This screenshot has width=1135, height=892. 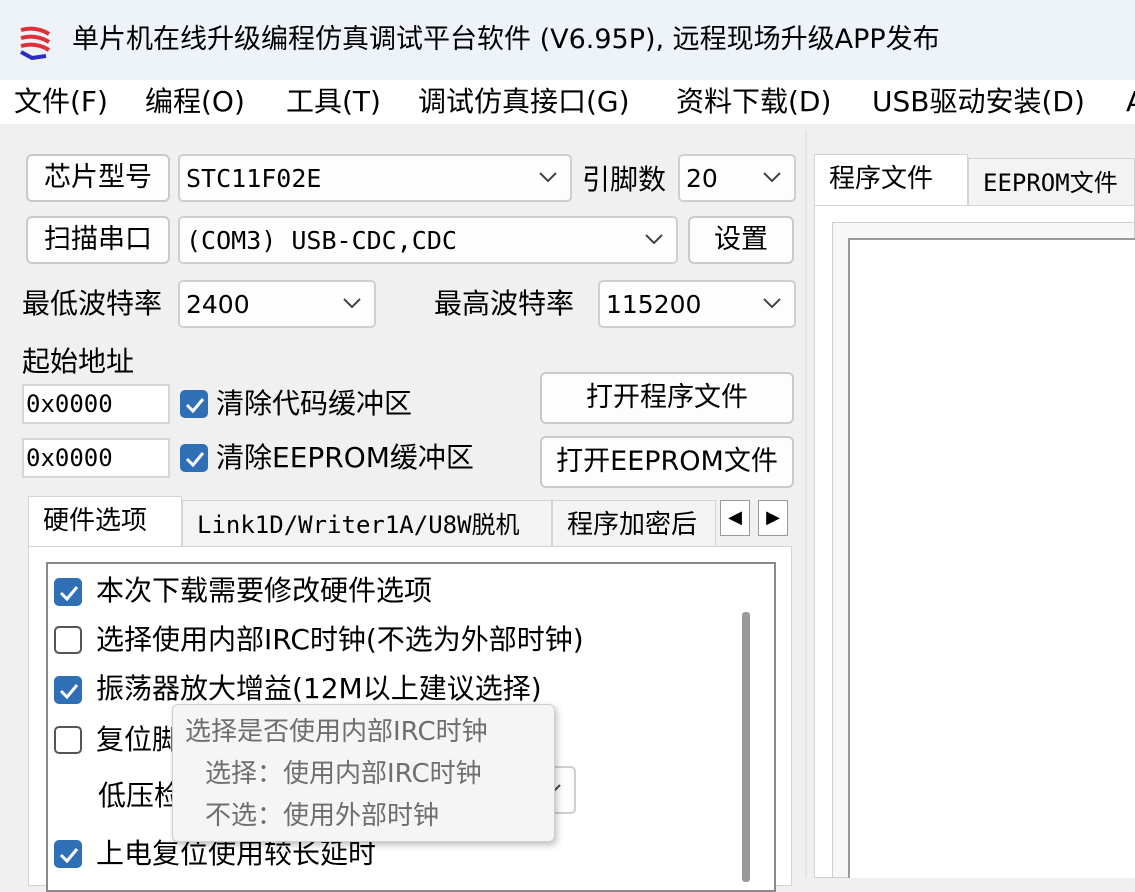 I want to click on tooltip-line-deselect: 不选：使用外部时钟, so click(x=322, y=816).